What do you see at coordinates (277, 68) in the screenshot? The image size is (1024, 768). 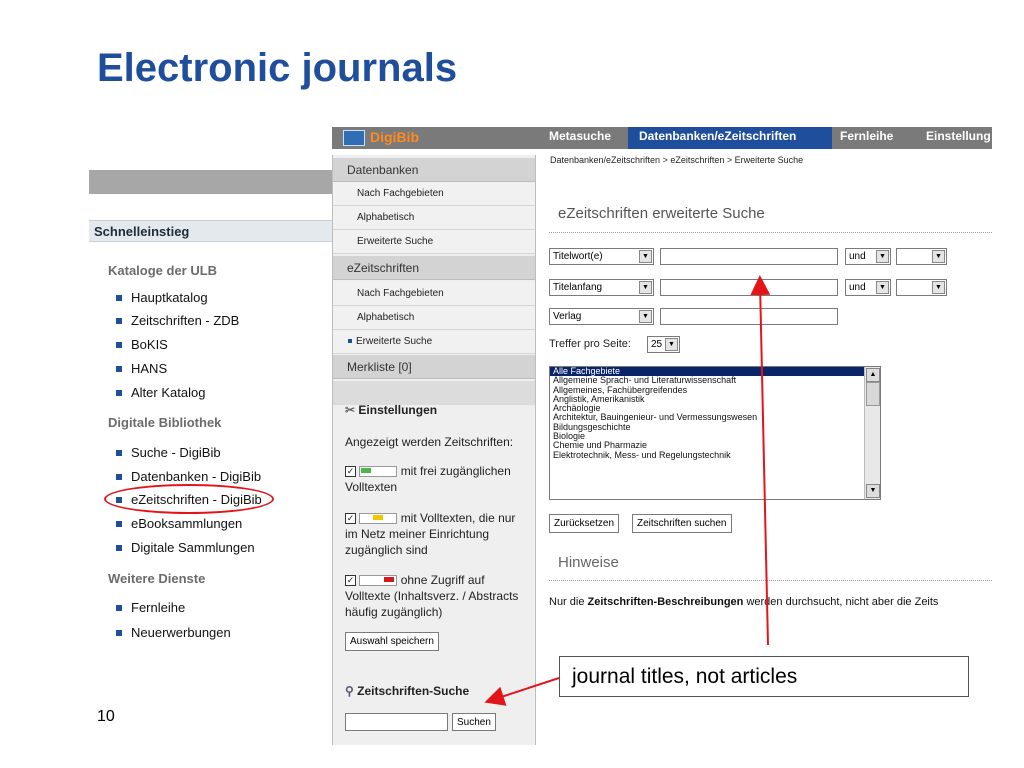 I see `slide-title: Electronic journals` at bounding box center [277, 68].